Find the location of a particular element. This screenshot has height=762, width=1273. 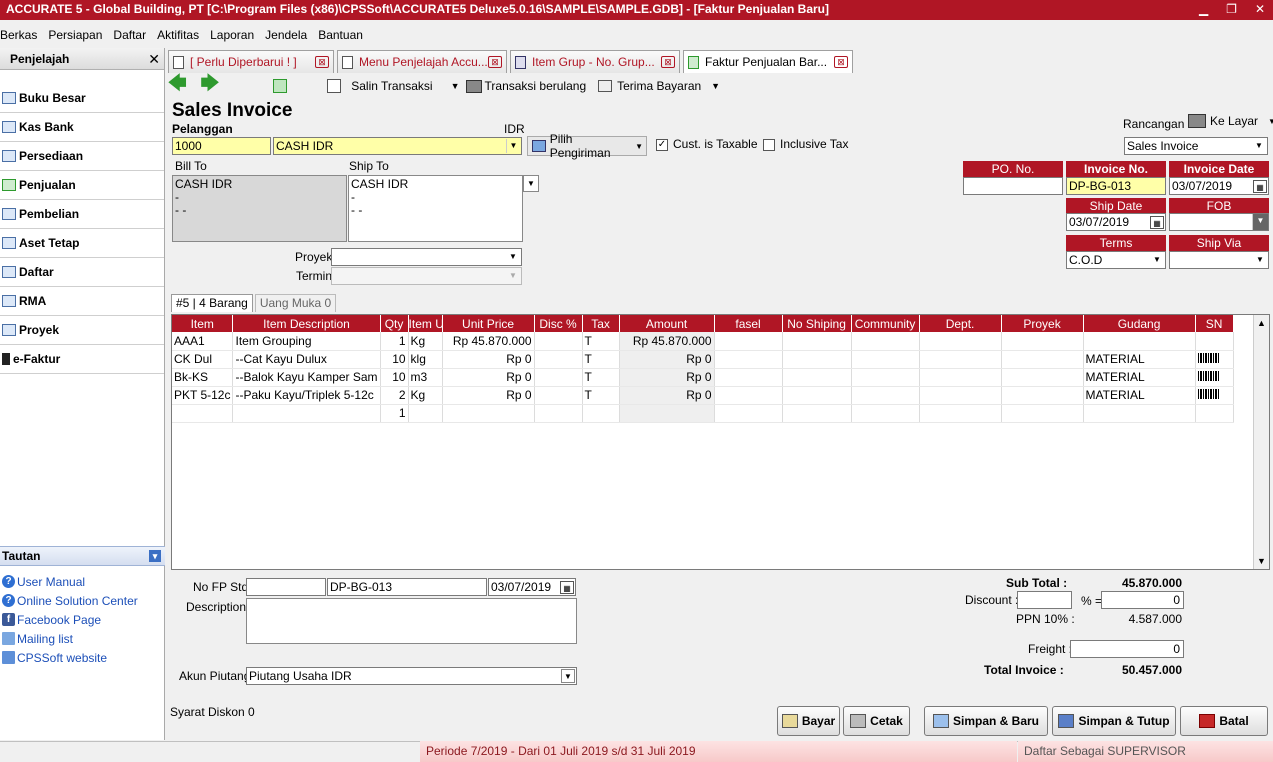

col-proyek: Proyek is located at coordinates (1042, 323).